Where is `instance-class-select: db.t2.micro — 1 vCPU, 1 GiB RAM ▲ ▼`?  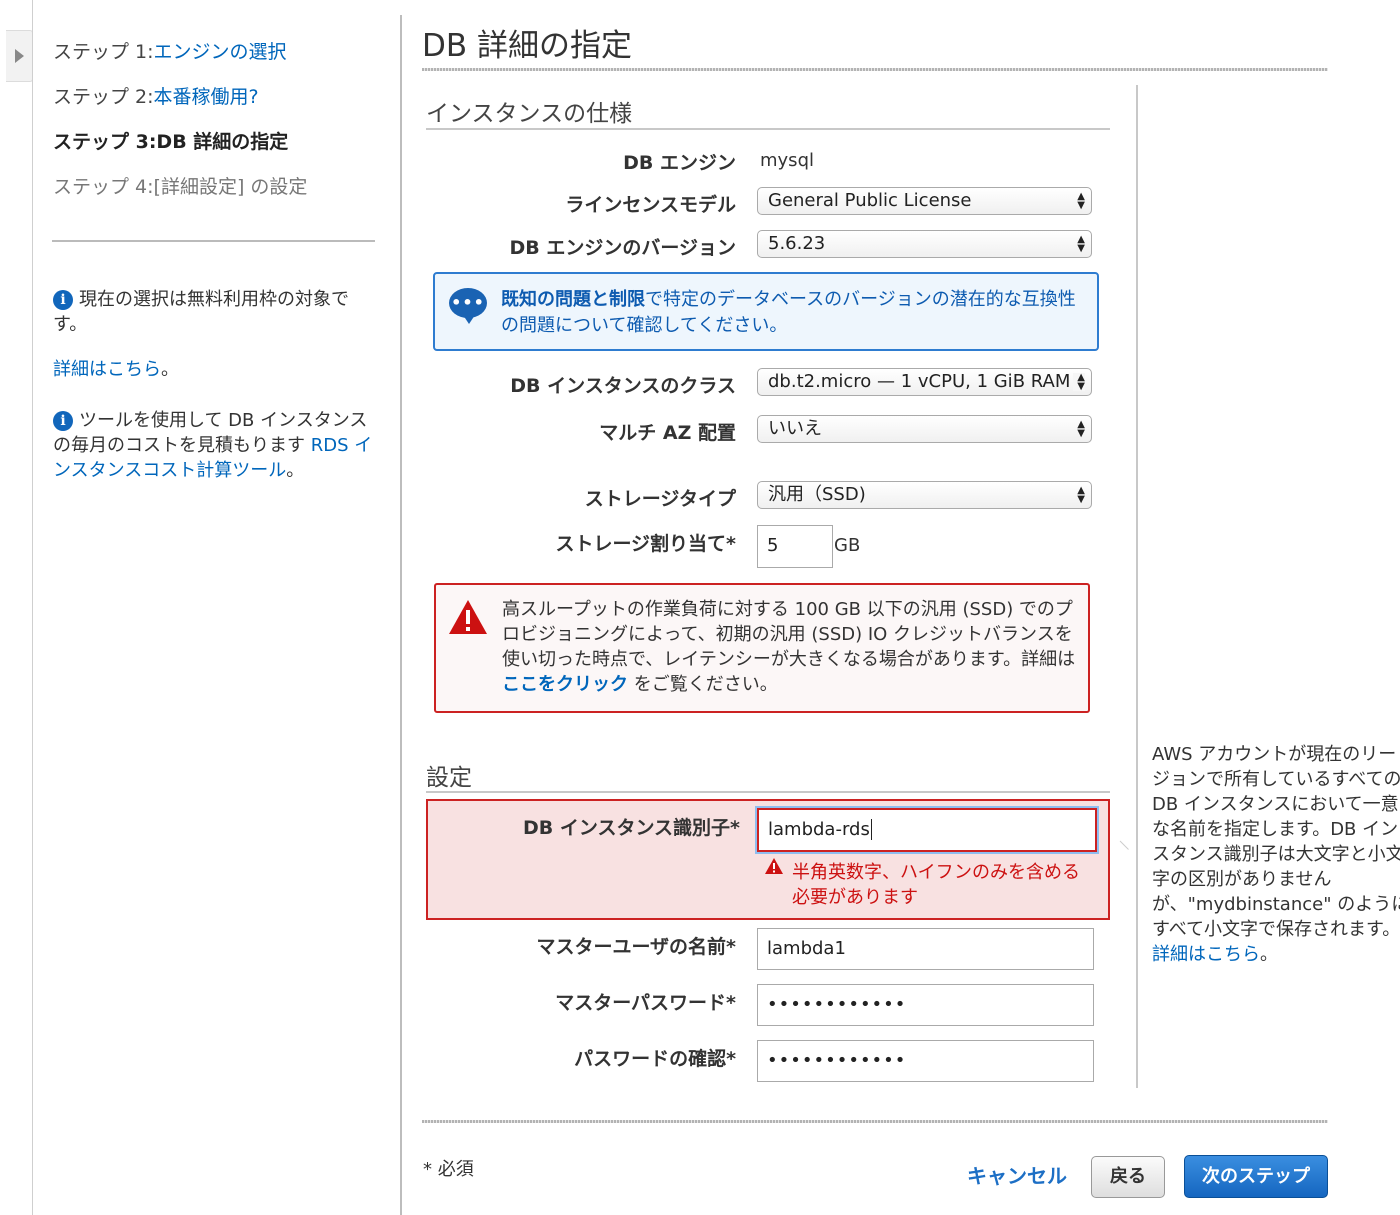 instance-class-select: db.t2.micro — 1 vCPU, 1 GiB RAM ▲ ▼ is located at coordinates (924, 382).